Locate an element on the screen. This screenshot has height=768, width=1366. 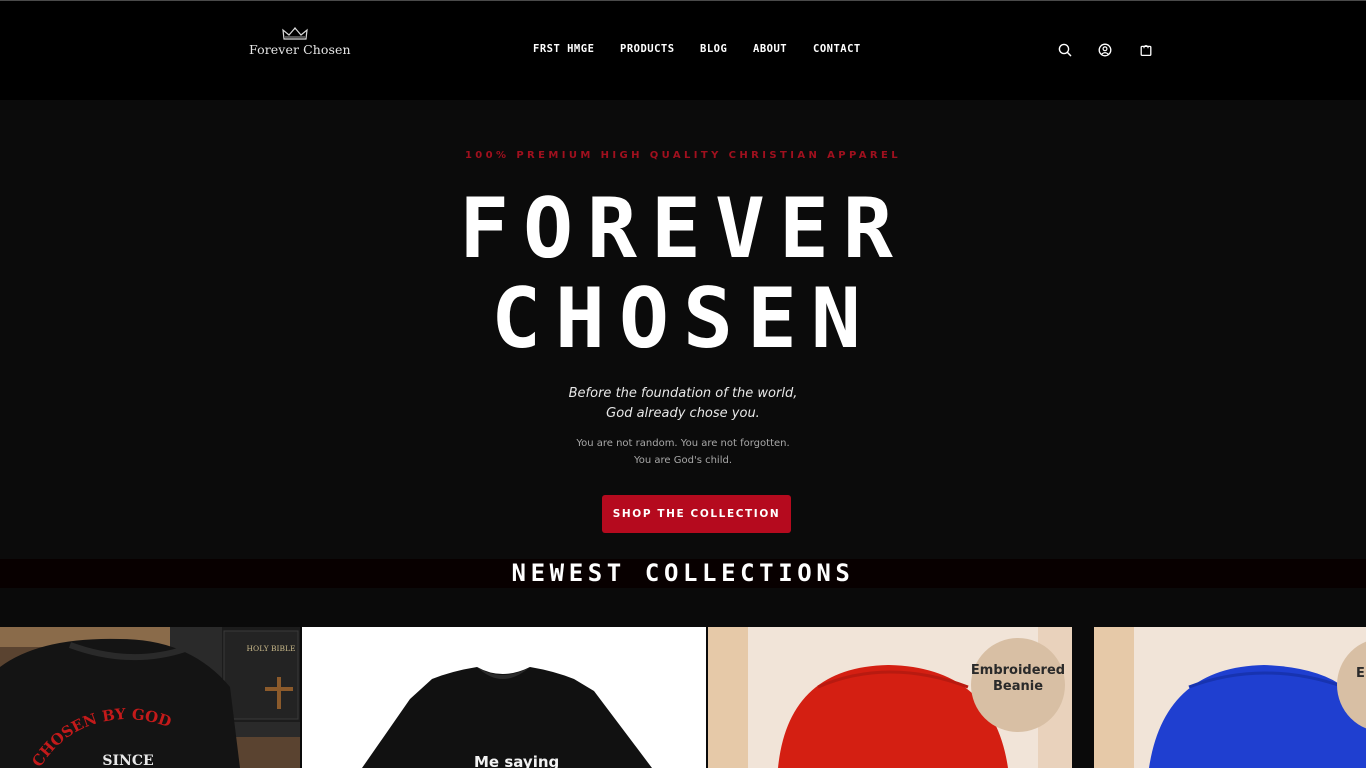
hero-title-line-1: FOREVER is located at coordinates (683, 228).